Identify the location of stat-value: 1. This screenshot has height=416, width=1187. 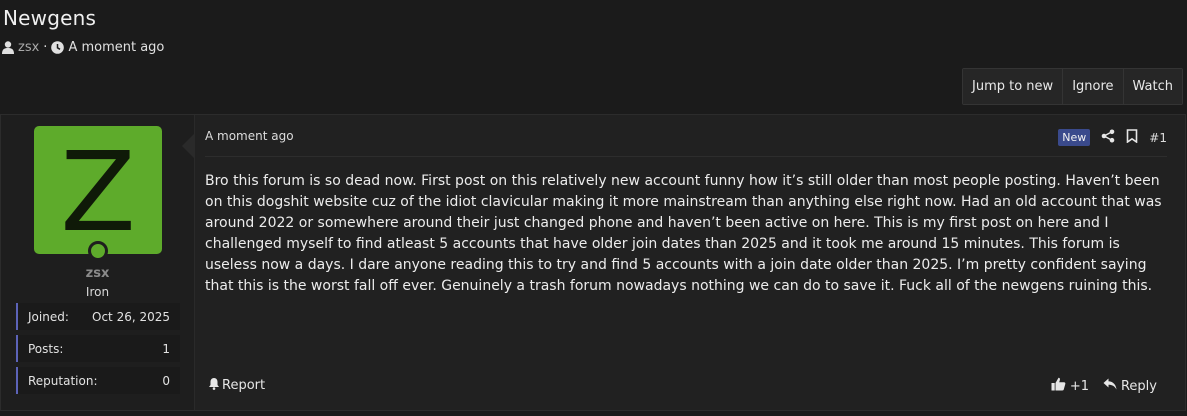
(166, 348).